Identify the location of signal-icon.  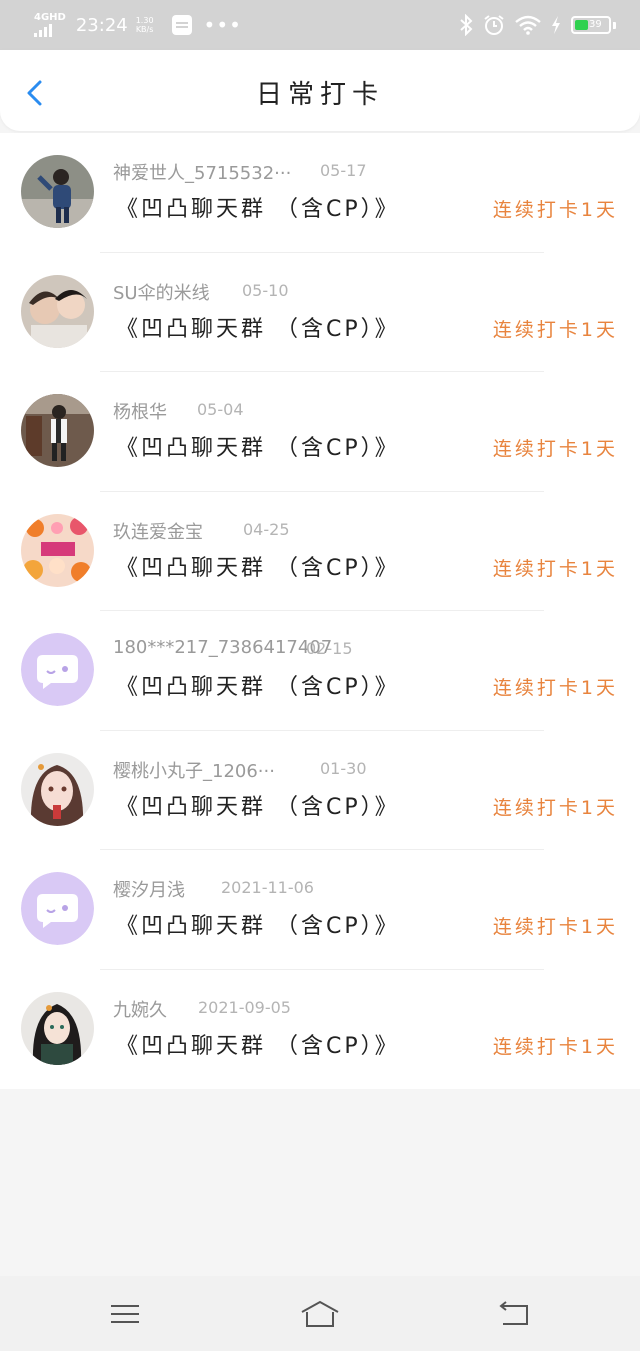
(50, 30).